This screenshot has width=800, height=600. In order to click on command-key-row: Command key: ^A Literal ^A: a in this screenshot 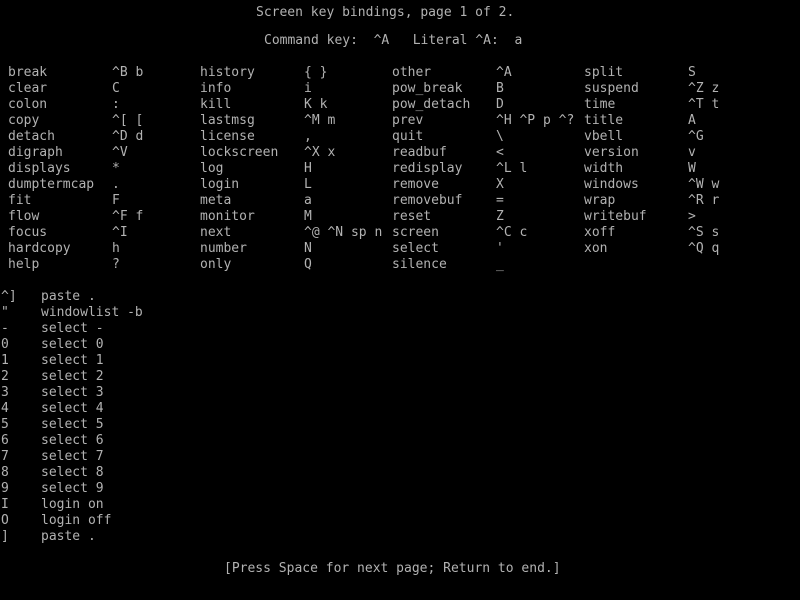, I will do `click(400, 41)`.